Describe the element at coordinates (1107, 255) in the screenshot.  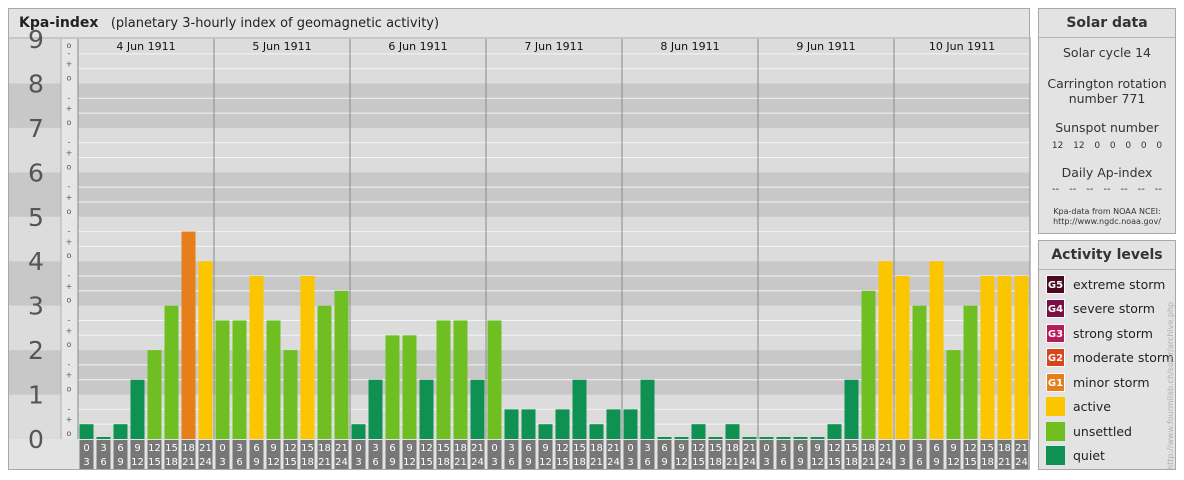
I see `activity-levels-title: Activity levels` at that location.